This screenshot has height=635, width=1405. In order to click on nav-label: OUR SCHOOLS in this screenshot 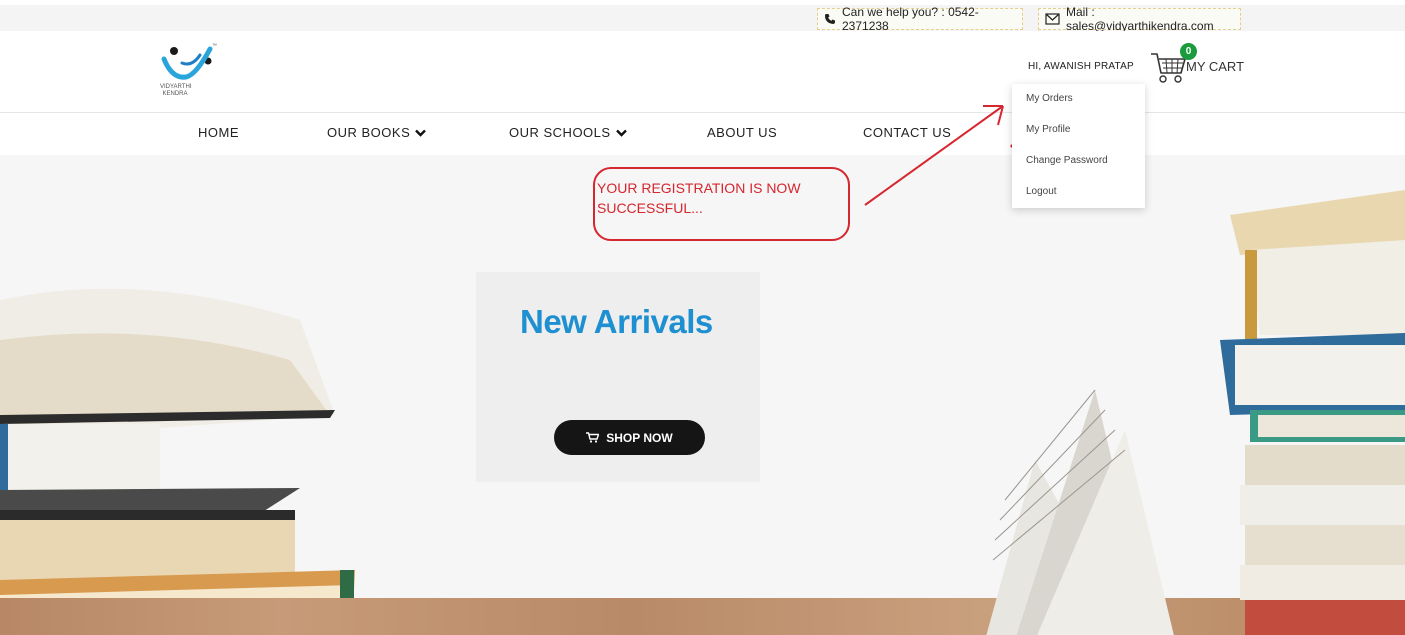, I will do `click(560, 132)`.